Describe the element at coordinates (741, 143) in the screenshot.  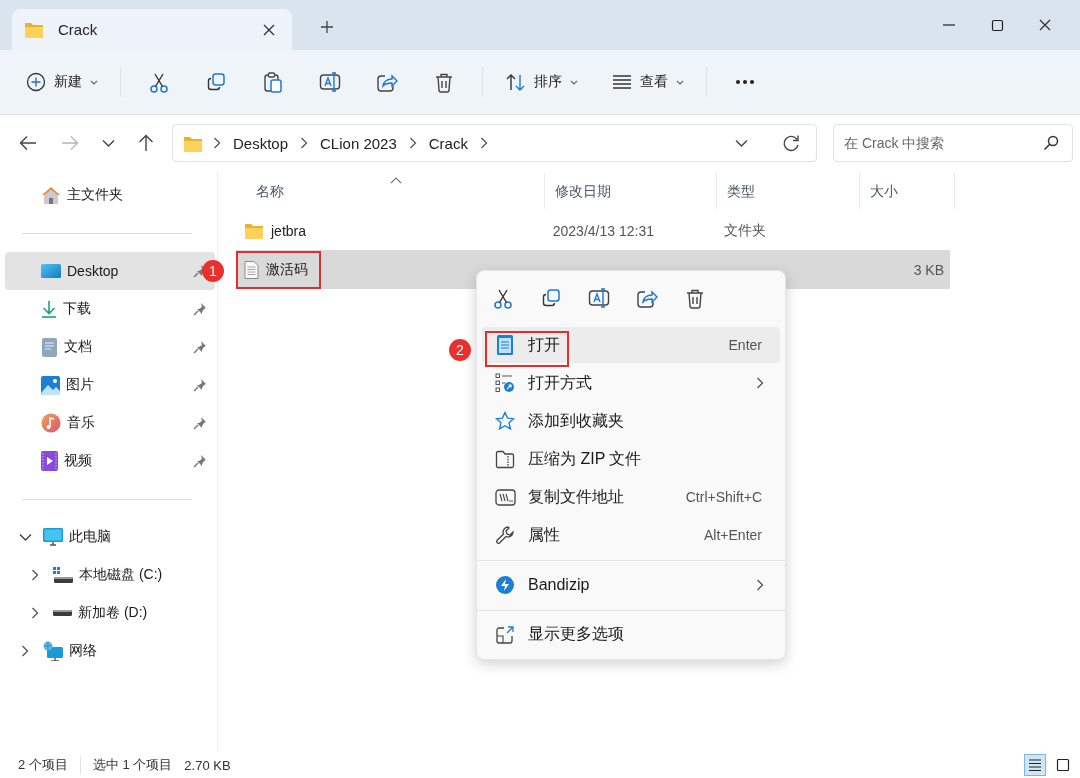
I see `address-dropdown-icon` at that location.